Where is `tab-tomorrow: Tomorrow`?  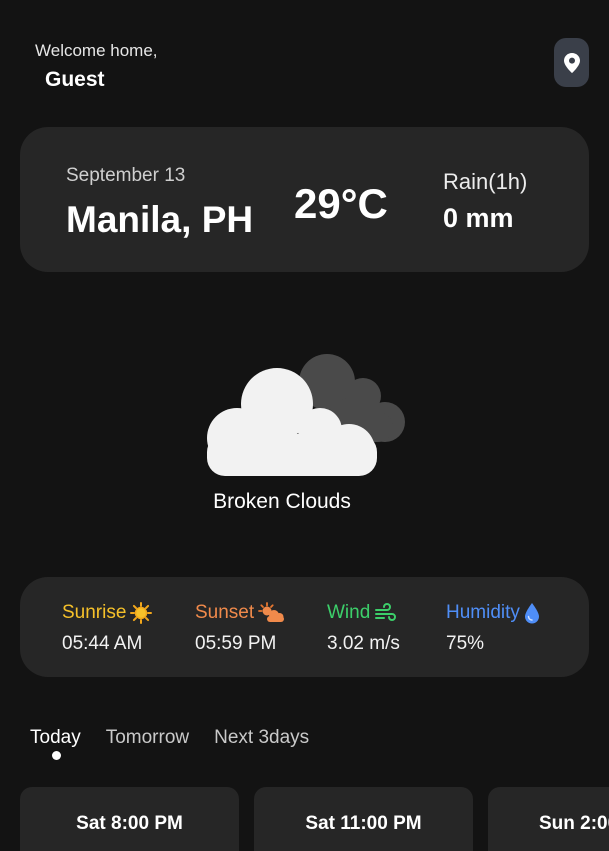 tab-tomorrow: Tomorrow is located at coordinates (147, 738).